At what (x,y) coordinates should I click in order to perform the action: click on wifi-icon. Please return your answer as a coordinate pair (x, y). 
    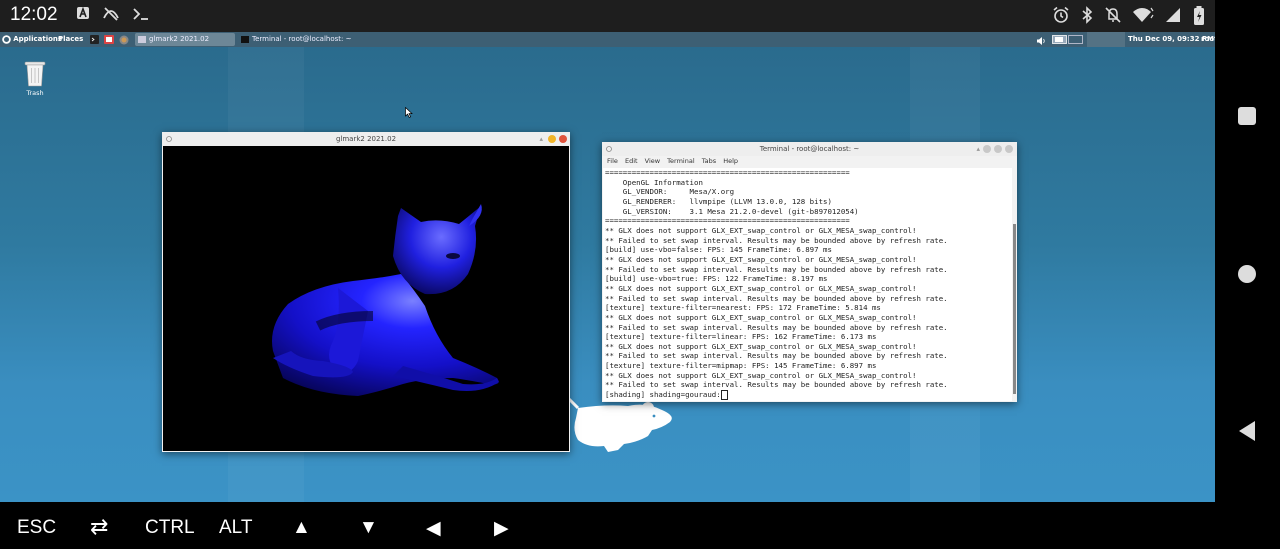
    Looking at the image, I should click on (1143, 15).